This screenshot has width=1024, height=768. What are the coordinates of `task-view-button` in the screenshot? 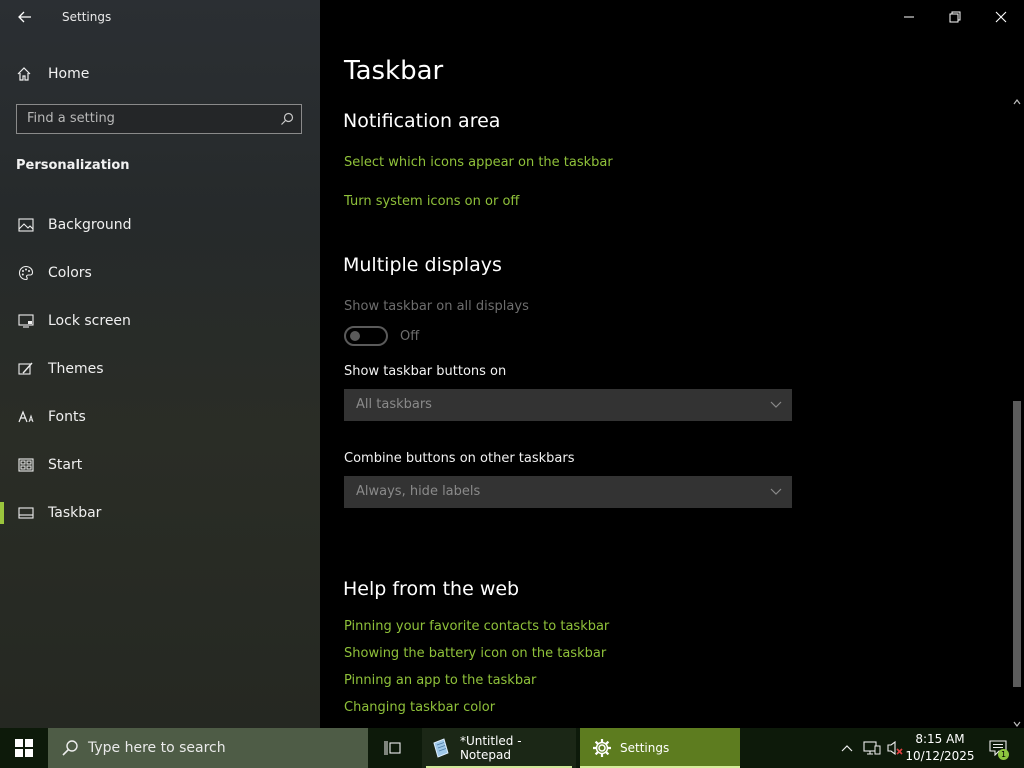 It's located at (393, 748).